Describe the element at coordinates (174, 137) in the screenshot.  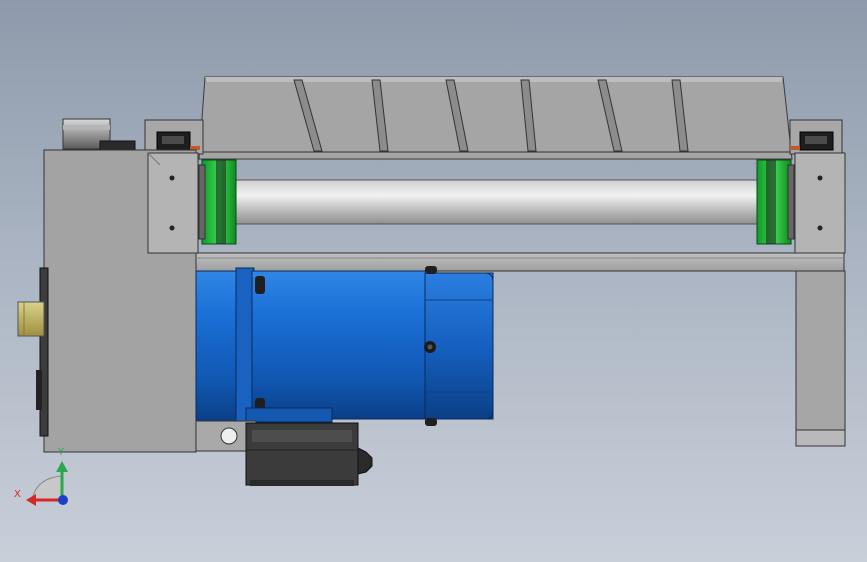
I see `frame-left-bracket` at that location.